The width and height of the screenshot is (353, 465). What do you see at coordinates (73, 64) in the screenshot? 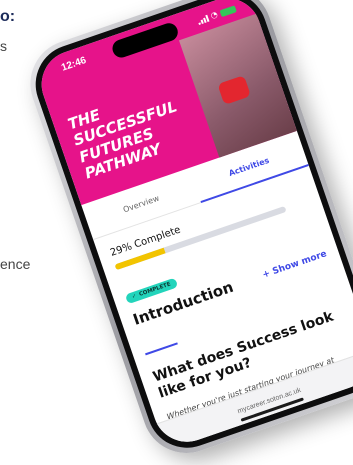
I see `status-time: 12:46` at bounding box center [73, 64].